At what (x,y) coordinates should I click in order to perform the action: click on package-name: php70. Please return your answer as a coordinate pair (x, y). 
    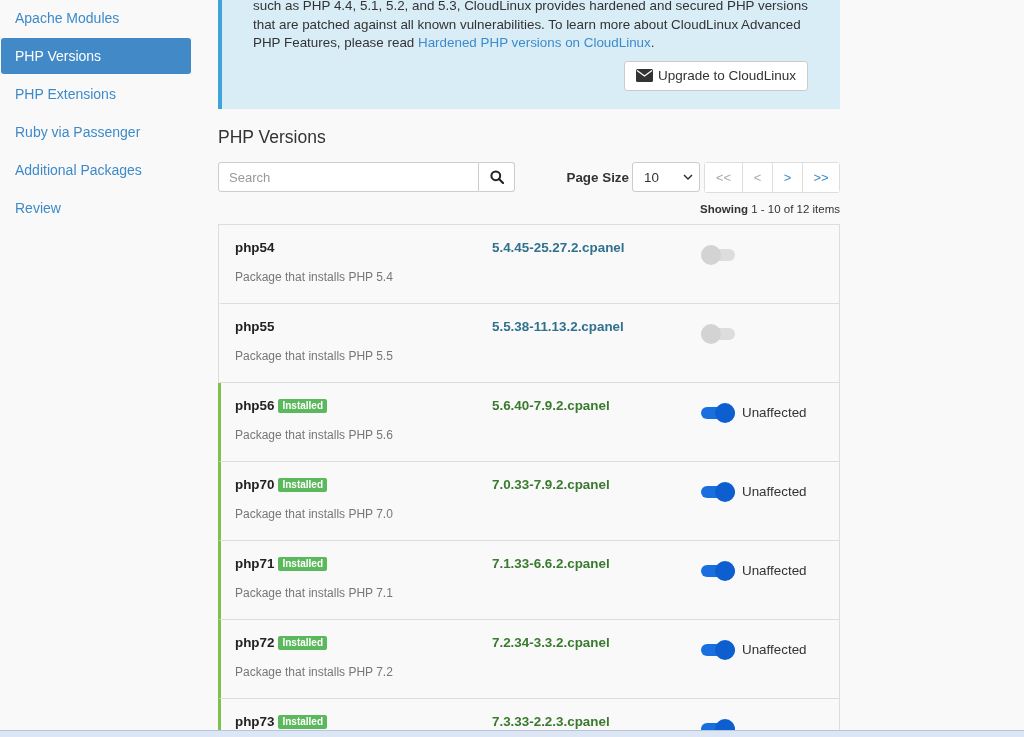
    Looking at the image, I should click on (255, 484).